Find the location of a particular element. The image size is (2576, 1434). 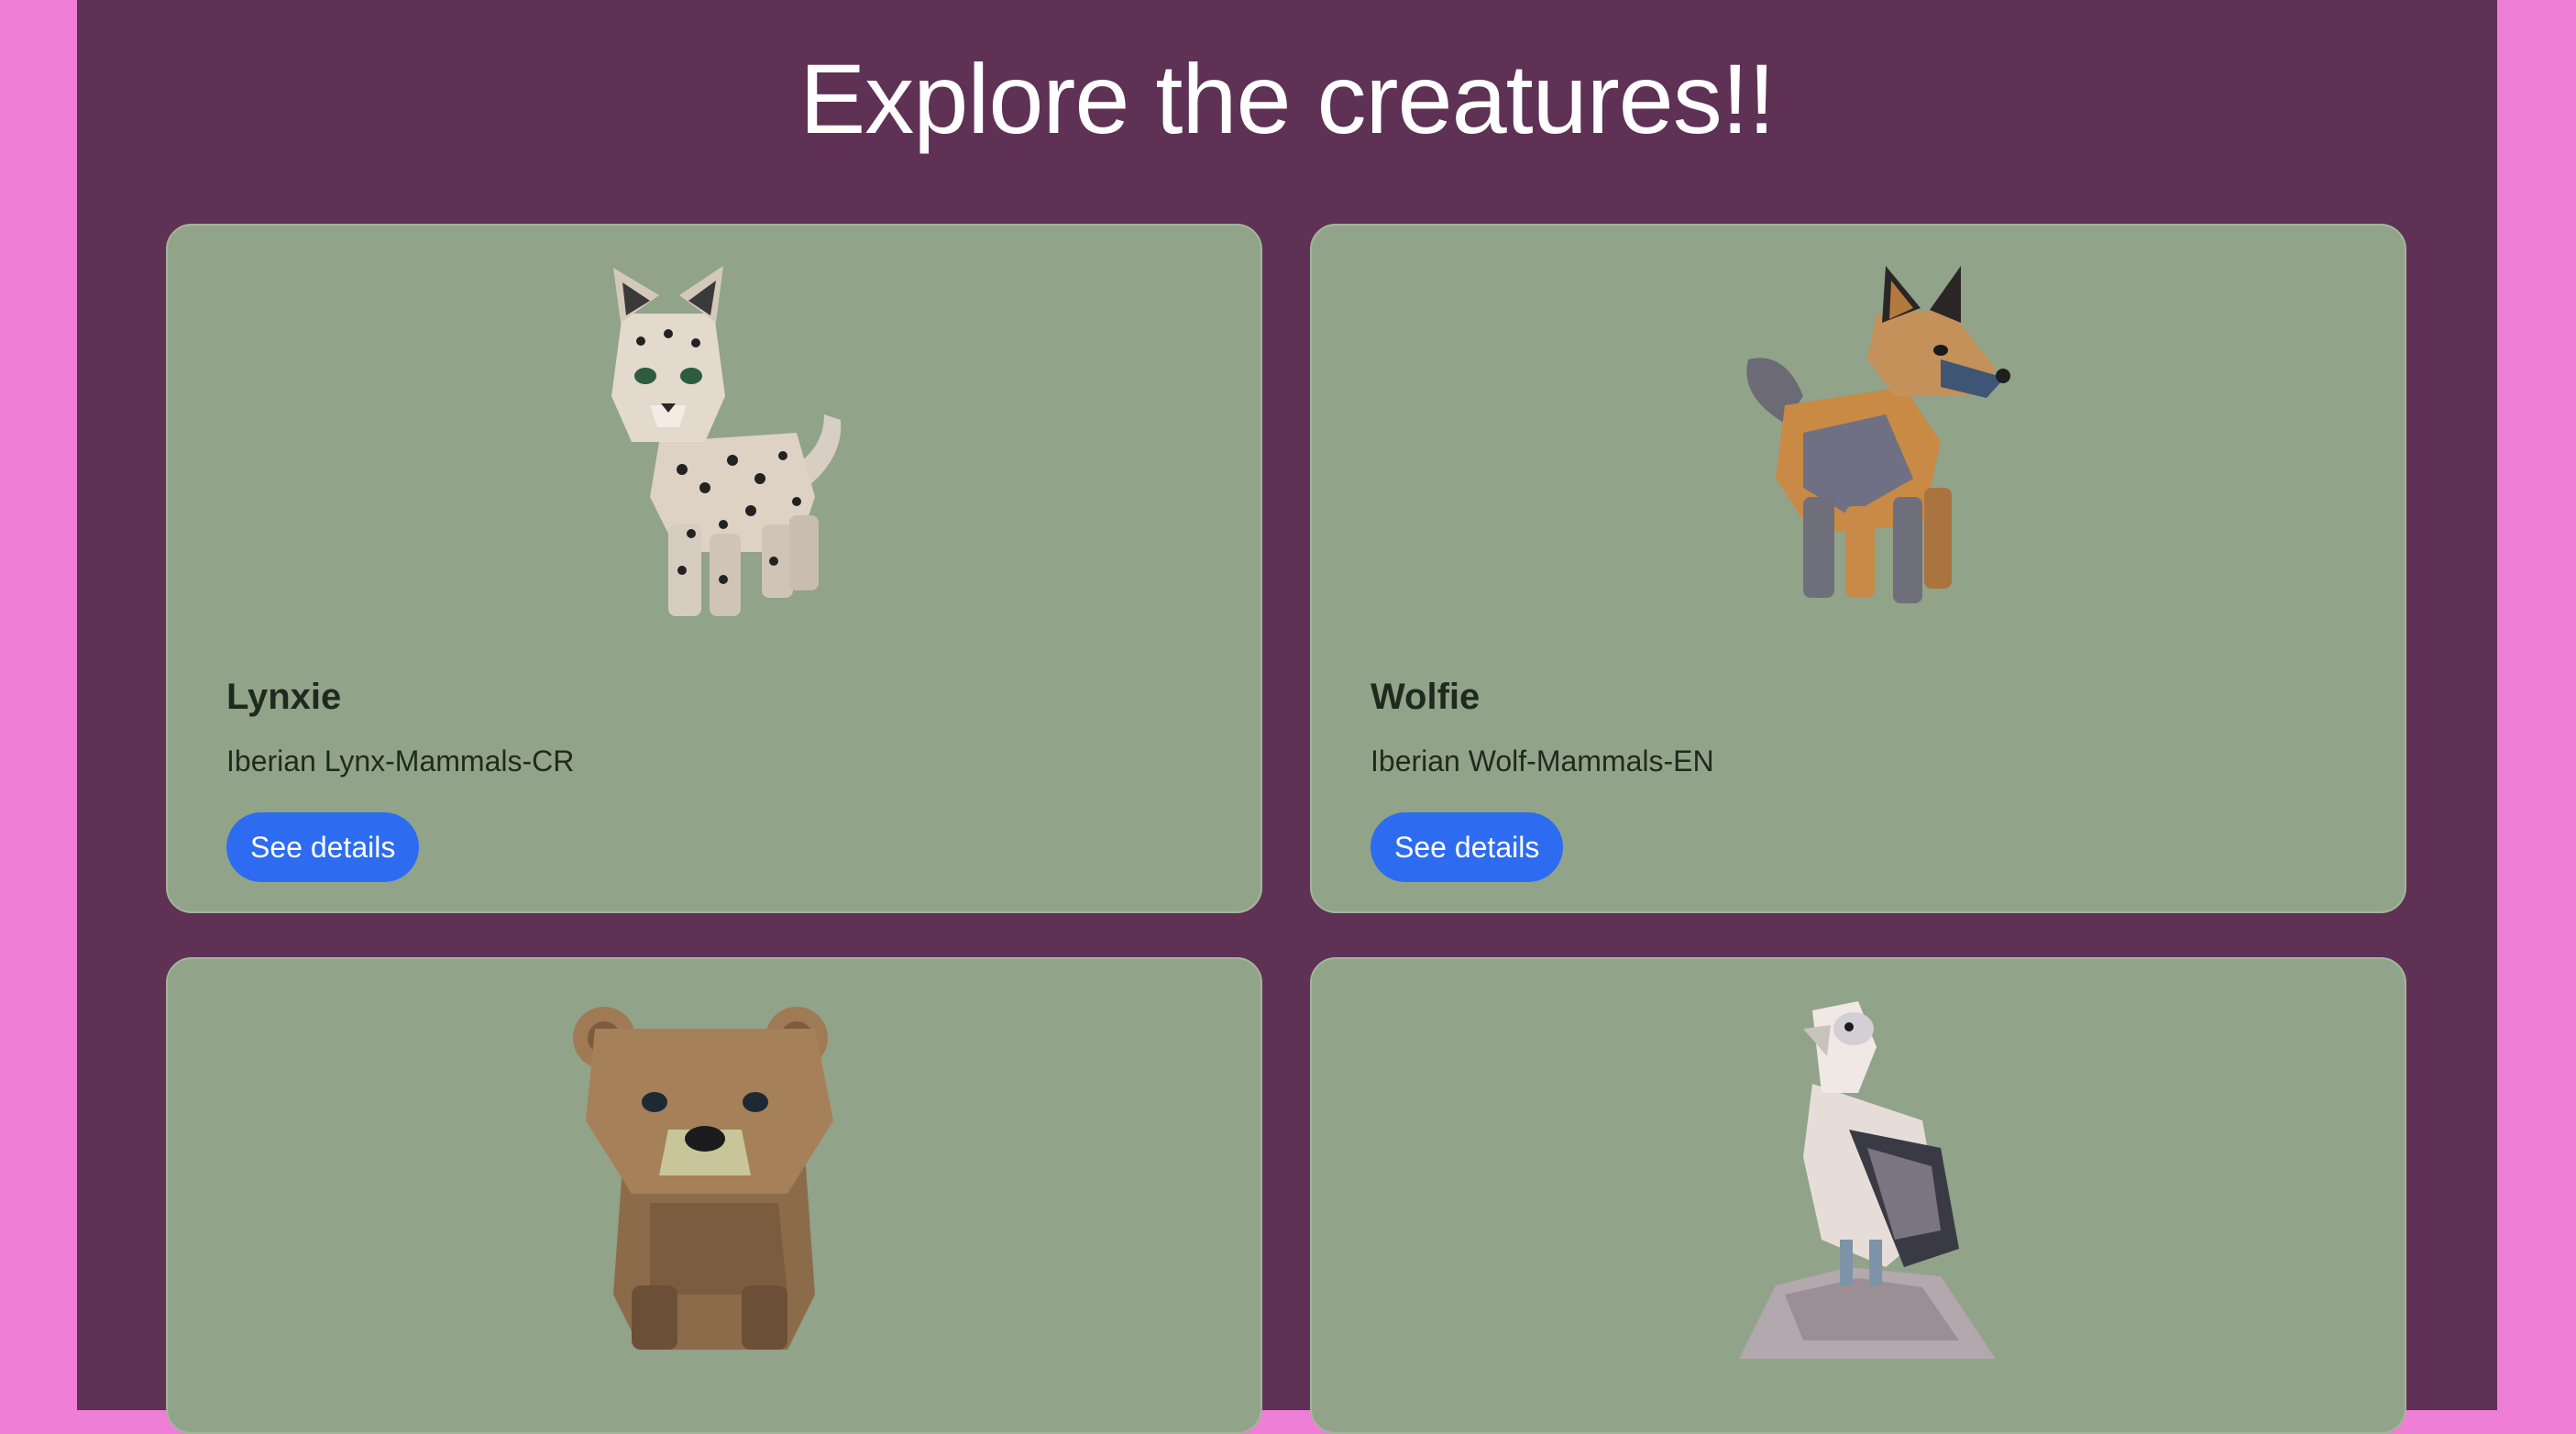

card-subtitle: Iberian Wolf-Mammals-EN is located at coordinates (1542, 761).